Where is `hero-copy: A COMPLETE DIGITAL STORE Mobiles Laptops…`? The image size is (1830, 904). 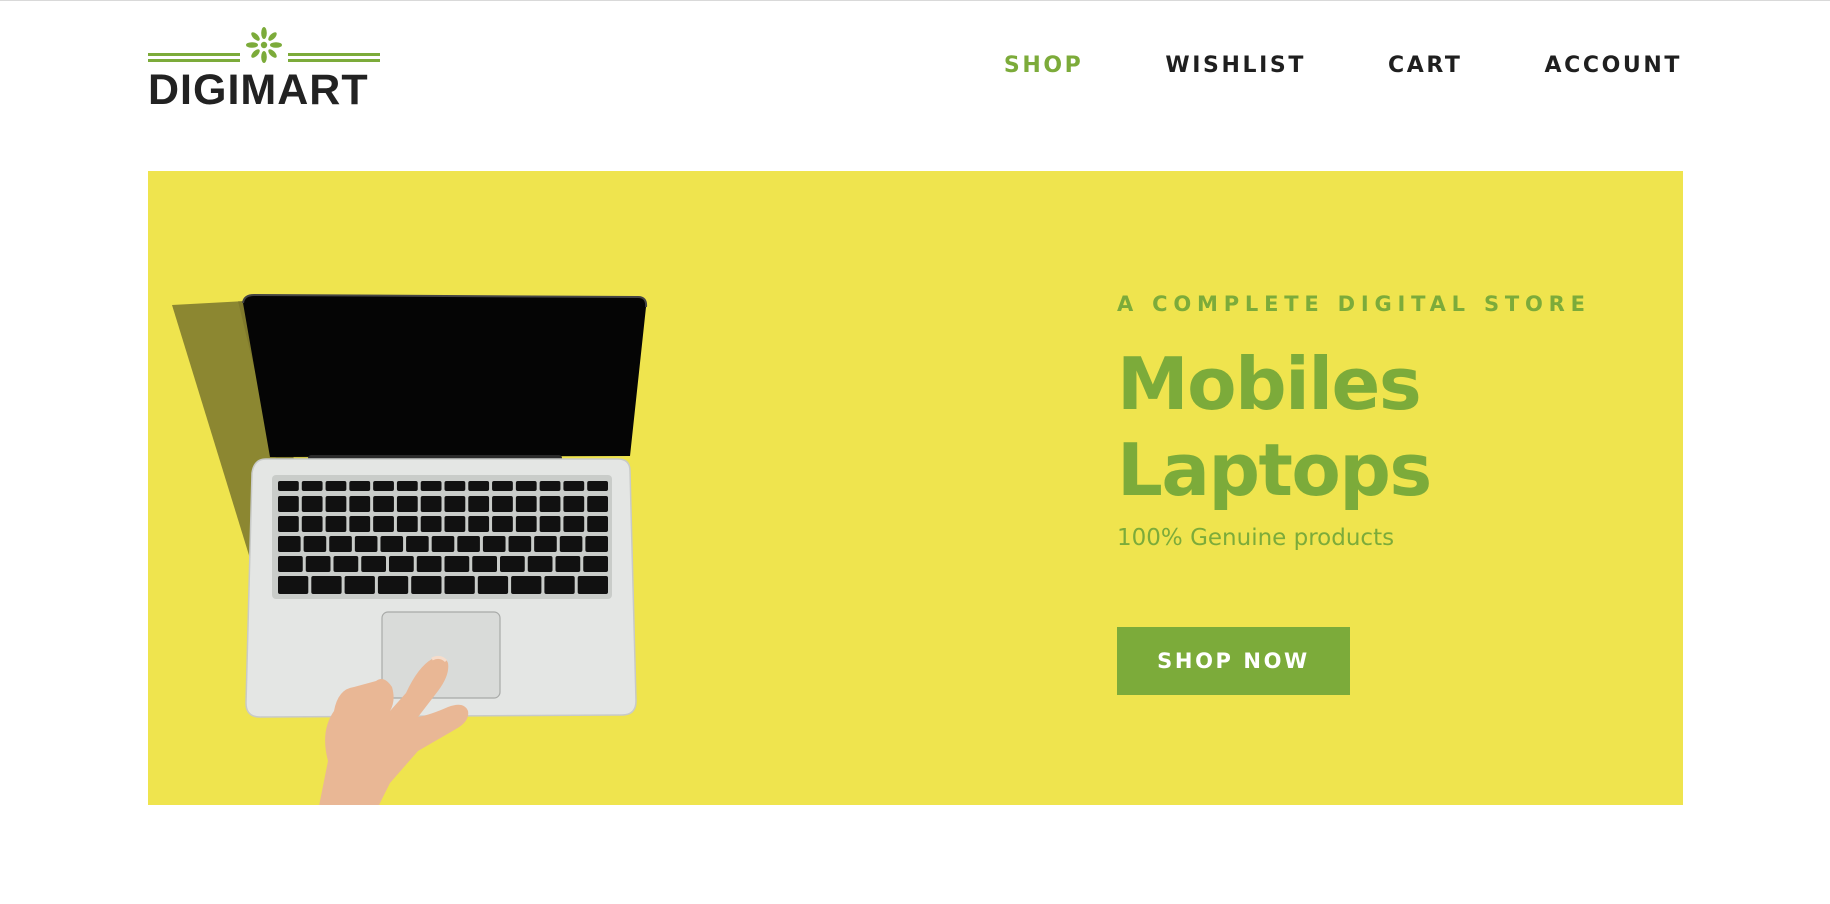
hero-copy: A COMPLETE DIGITAL STORE Mobiles Laptops… is located at coordinates (1377, 422).